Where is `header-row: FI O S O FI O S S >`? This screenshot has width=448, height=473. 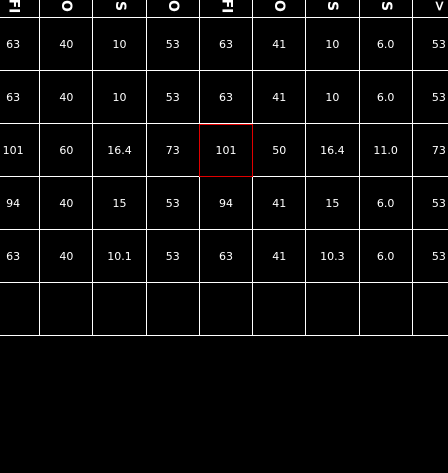
header-row: FI O S O FI O S S > is located at coordinates (224, 9).